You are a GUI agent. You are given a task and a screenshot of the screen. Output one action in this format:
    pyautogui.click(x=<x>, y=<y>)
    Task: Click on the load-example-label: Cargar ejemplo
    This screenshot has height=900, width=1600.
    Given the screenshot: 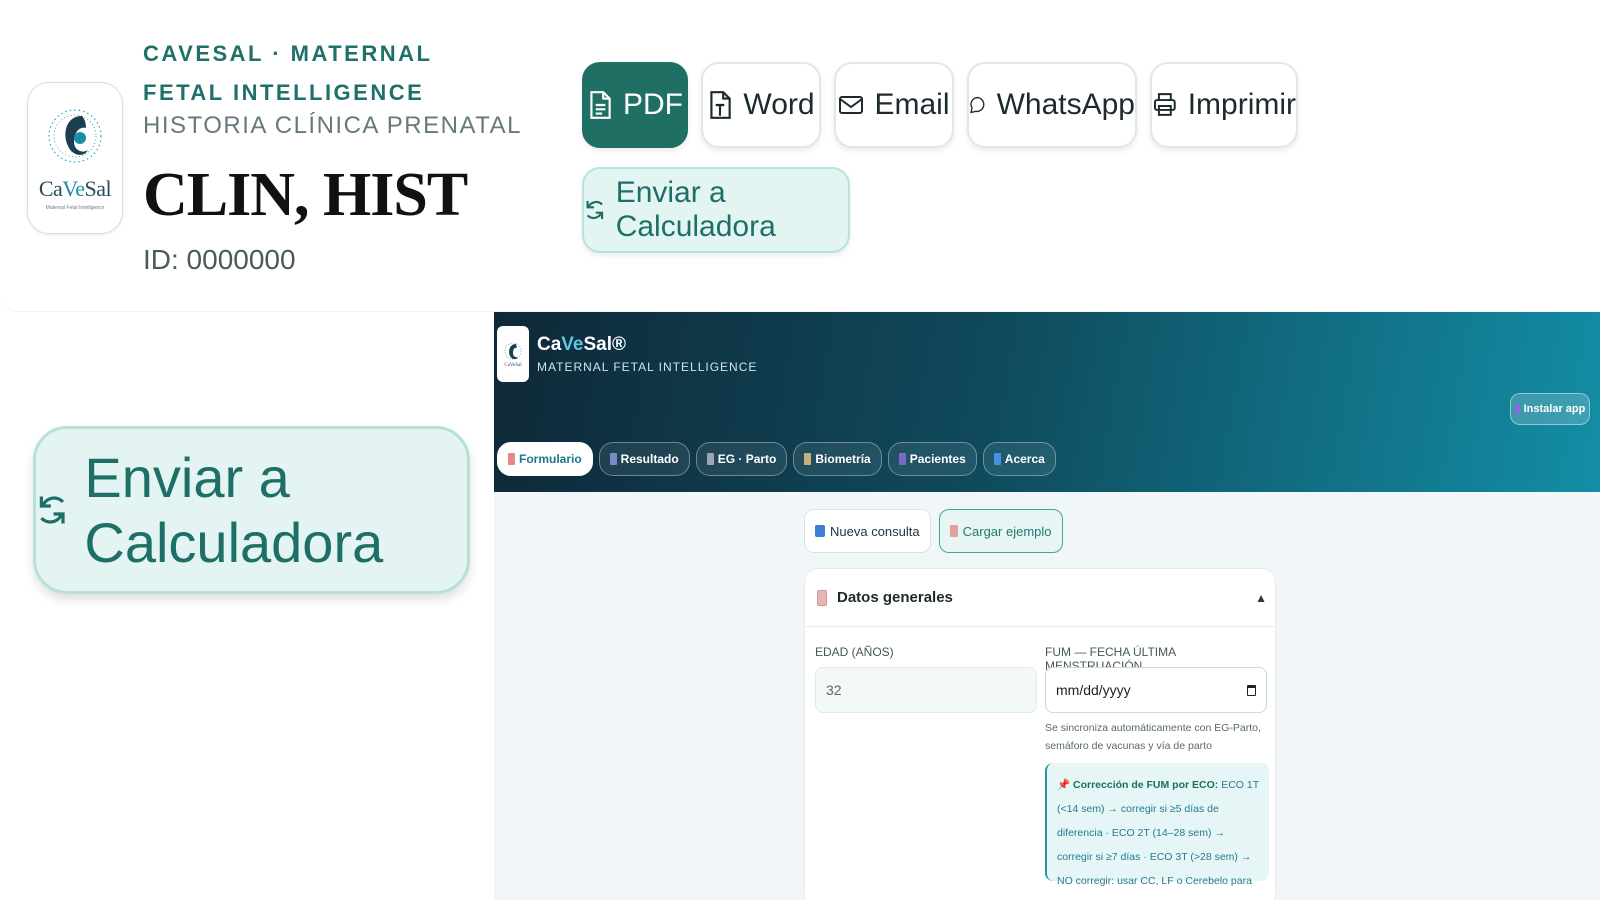 What is the action you would take?
    pyautogui.click(x=1007, y=531)
    